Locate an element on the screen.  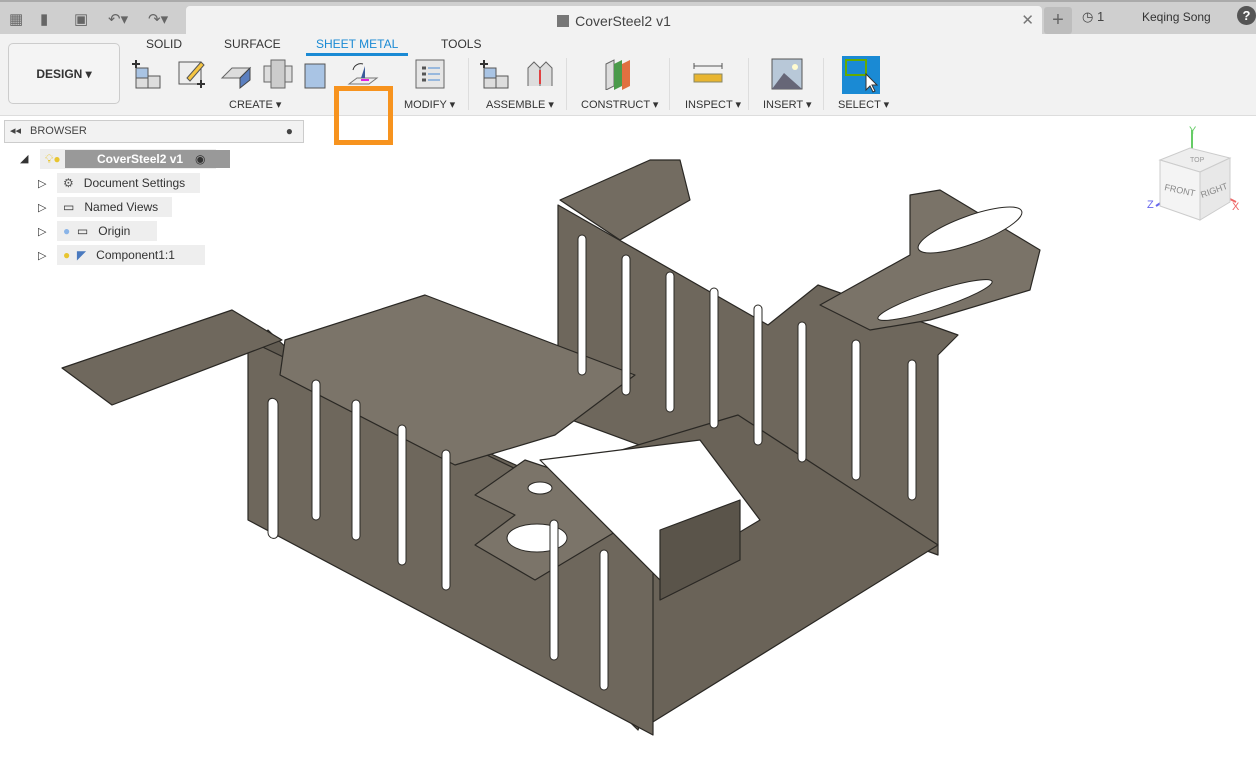
collapse-root-icon: ◢ is located at coordinates (24, 158).